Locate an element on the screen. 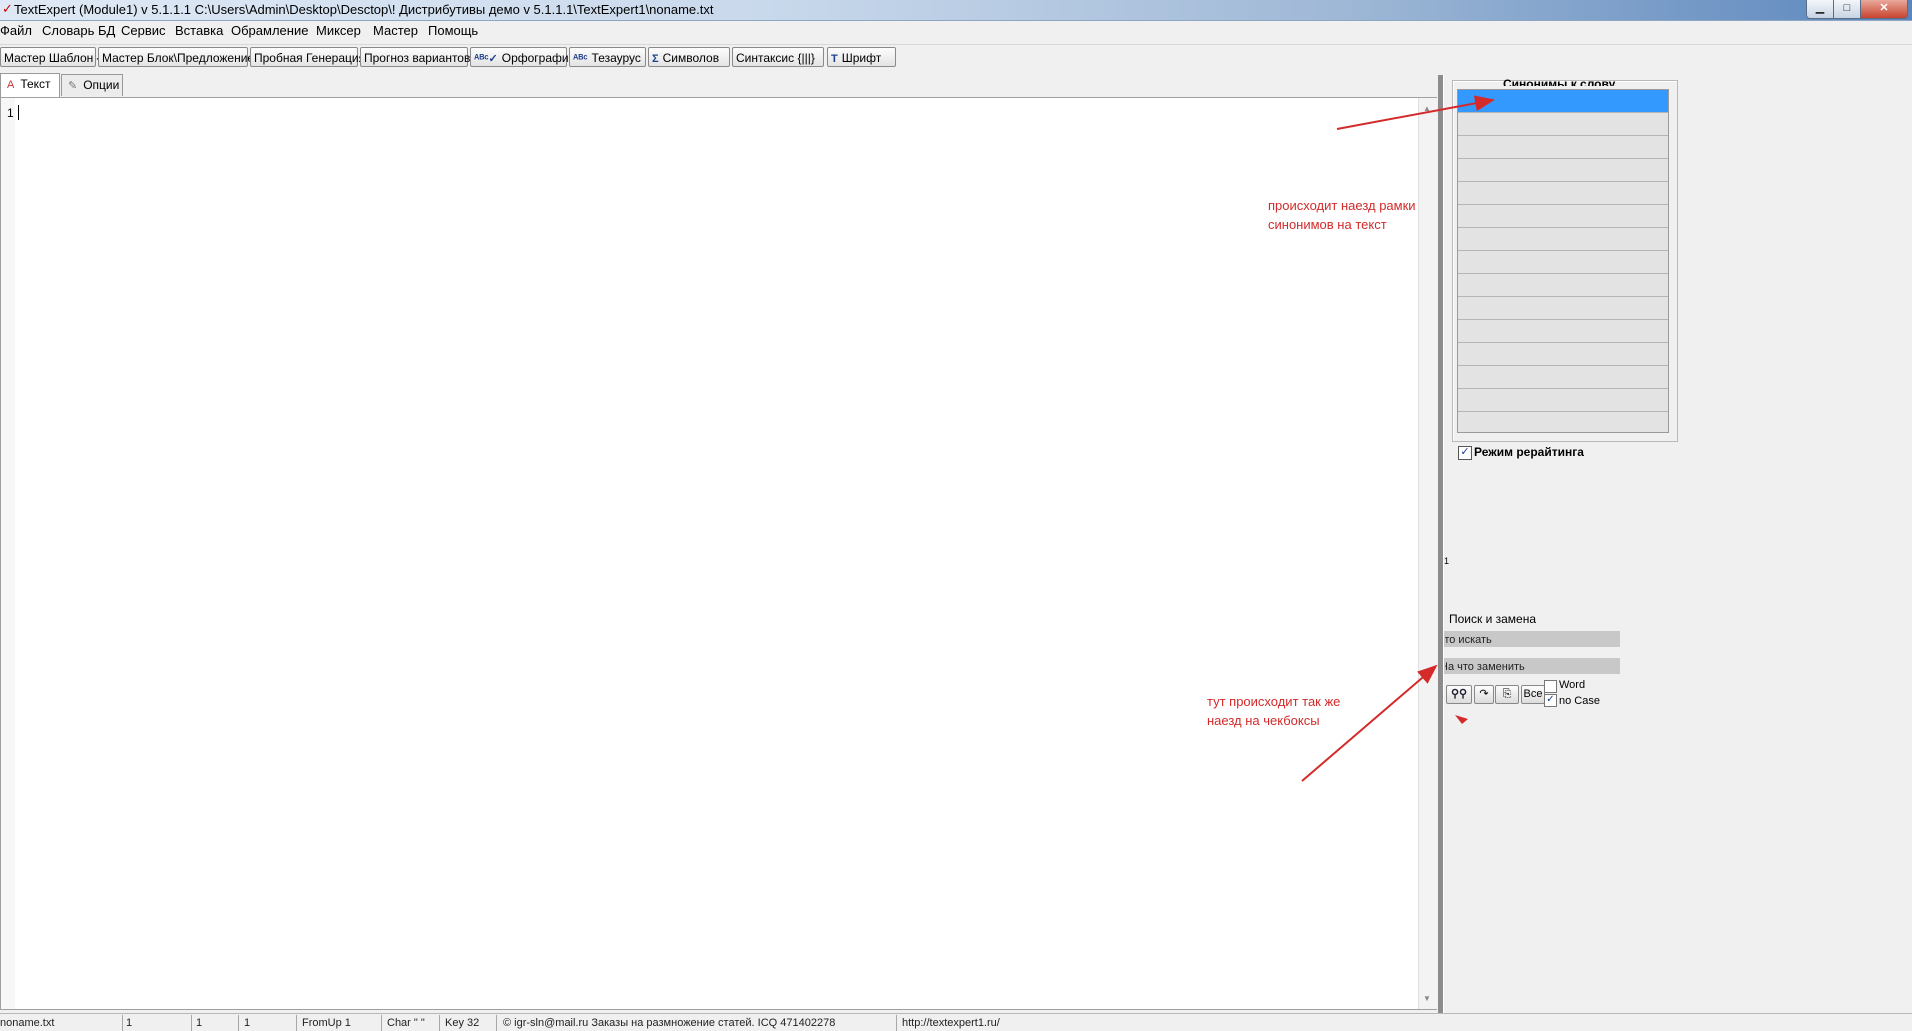  word-label: Word is located at coordinates (1572, 685).